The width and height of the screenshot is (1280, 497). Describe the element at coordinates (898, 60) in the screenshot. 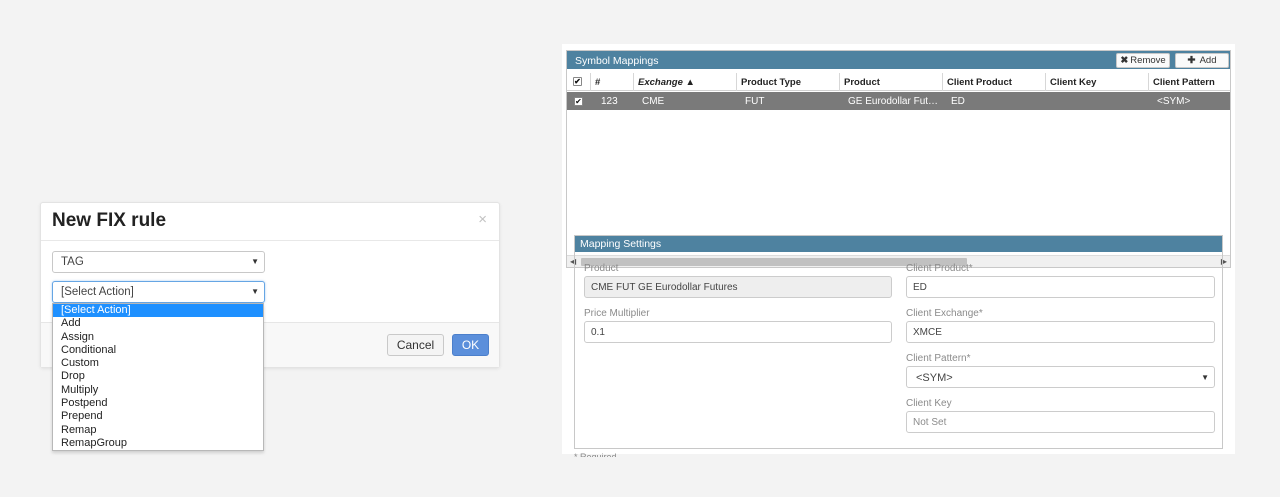

I see `grid-header: Symbol Mappings ✖ Remove ✚ Add` at that location.